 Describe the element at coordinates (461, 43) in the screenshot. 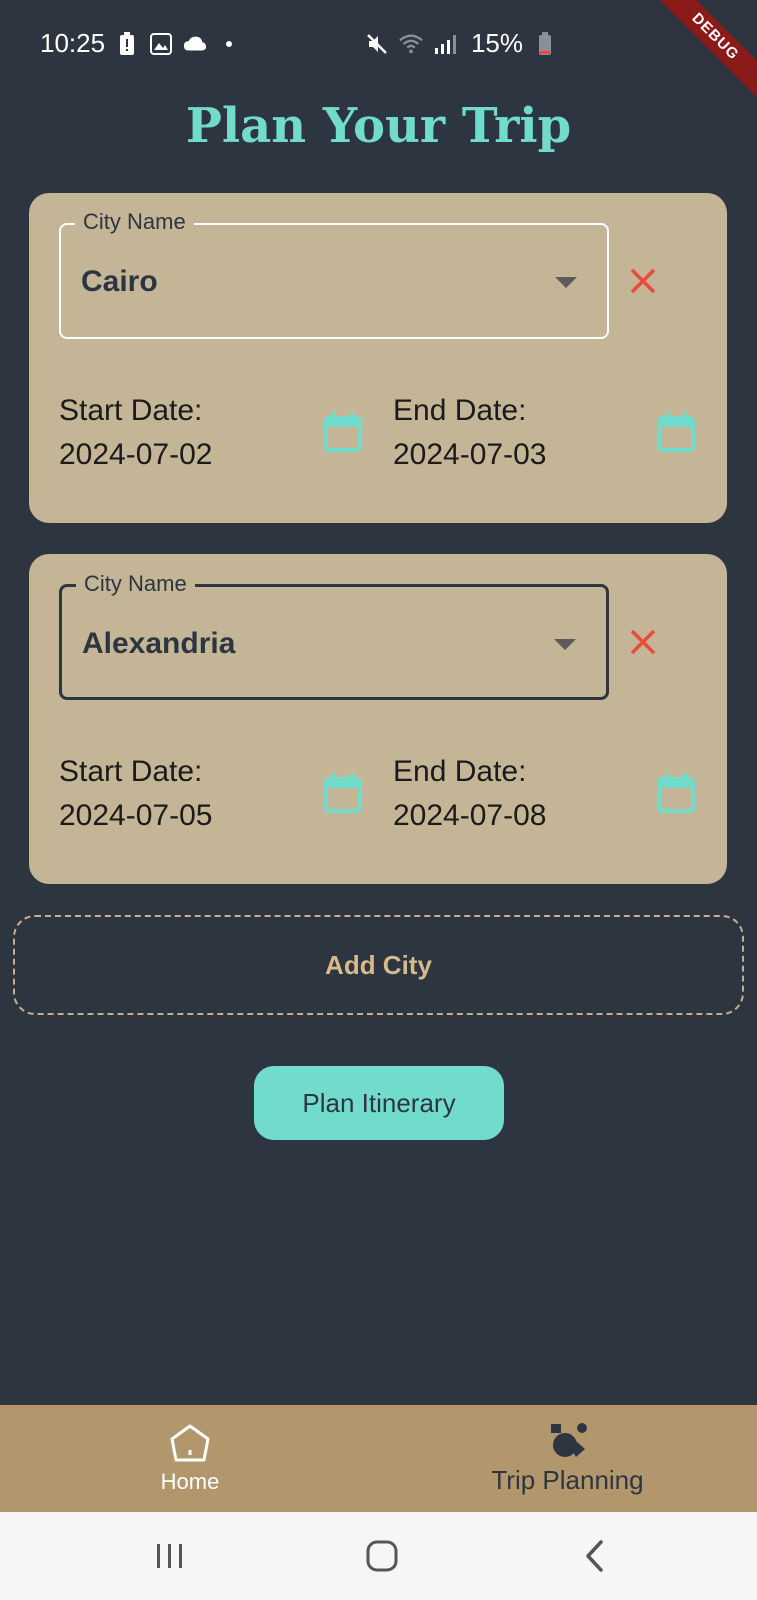

I see `status-right: 15%` at that location.